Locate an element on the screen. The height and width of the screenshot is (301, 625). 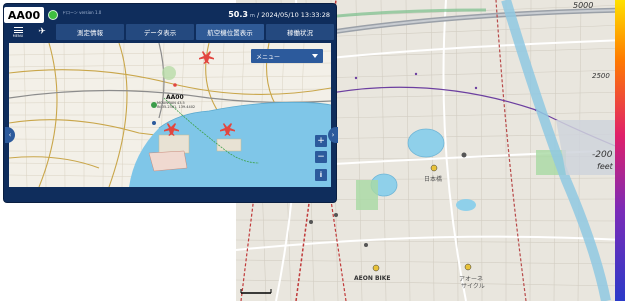
map-menu-dropdown: メニュー is located at coordinates (287, 56).